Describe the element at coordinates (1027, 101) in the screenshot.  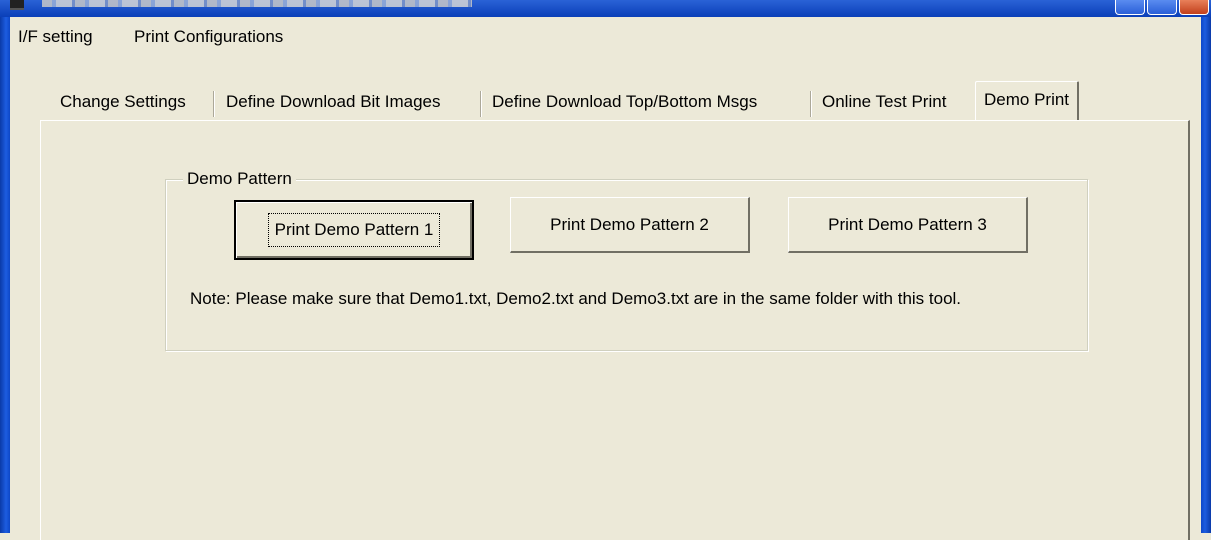
I see `tab-demo-print: Demo Print` at that location.